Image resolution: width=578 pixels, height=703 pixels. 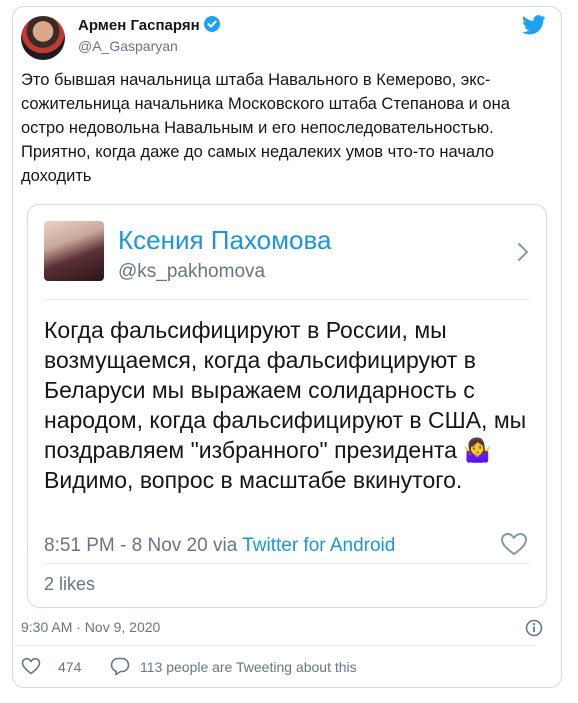 What do you see at coordinates (478, 450) in the screenshot?
I see `shrug-emoji: 🤷‍♀️` at bounding box center [478, 450].